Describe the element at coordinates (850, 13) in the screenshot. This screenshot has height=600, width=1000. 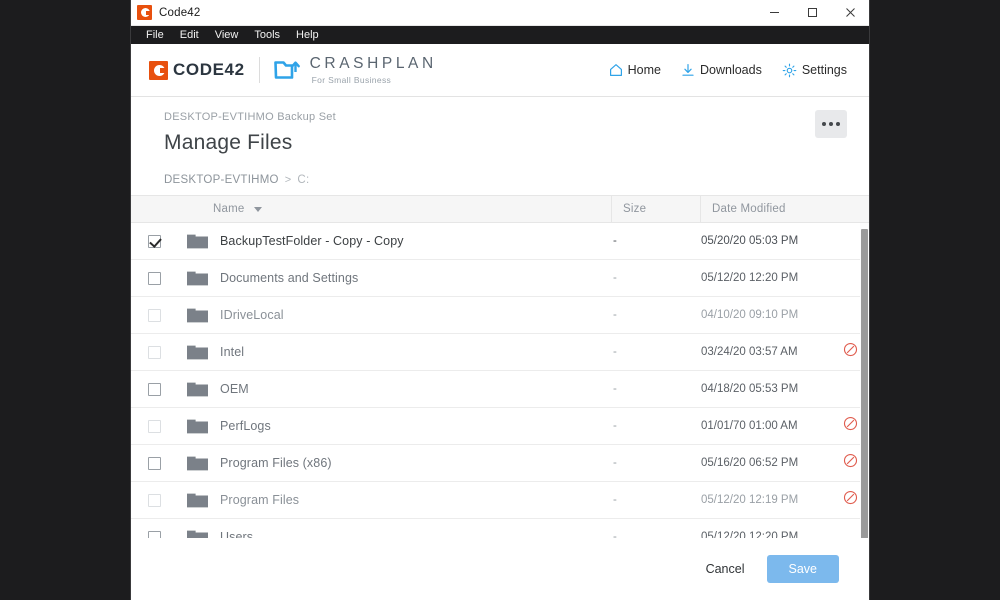
I see `close-button` at that location.